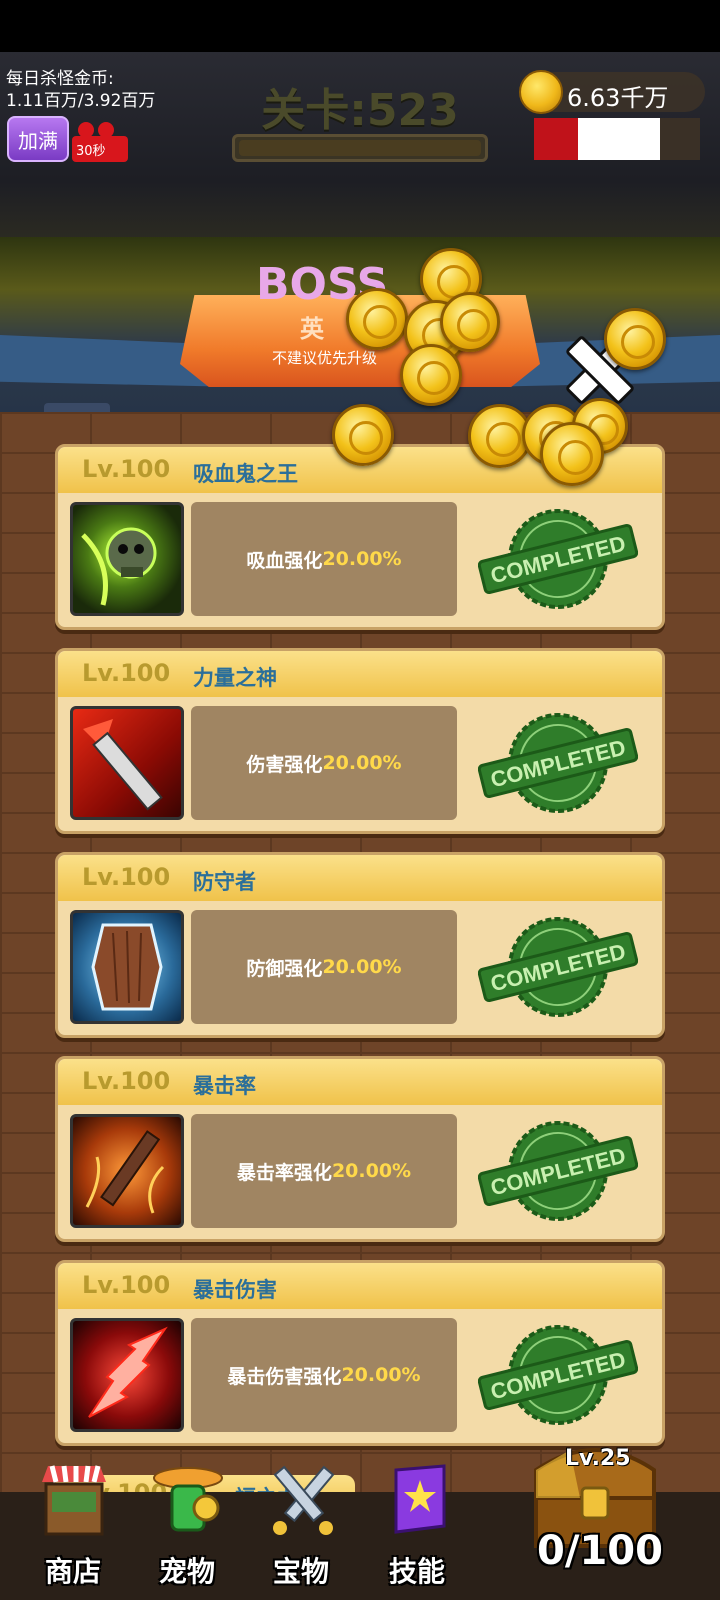 The image size is (720, 1600). I want to click on nav-shop: 商店, so click(73, 1531).